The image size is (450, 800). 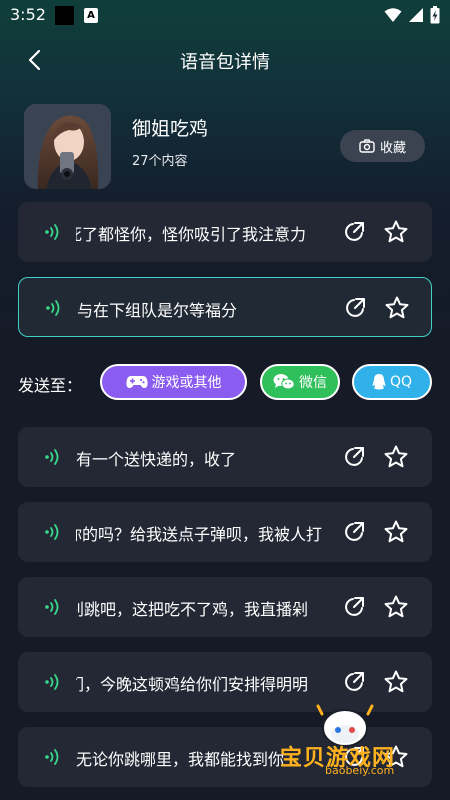 I want to click on voice-text: 们，今晚这顿鸡给你们安排得明明, so click(x=192, y=684).